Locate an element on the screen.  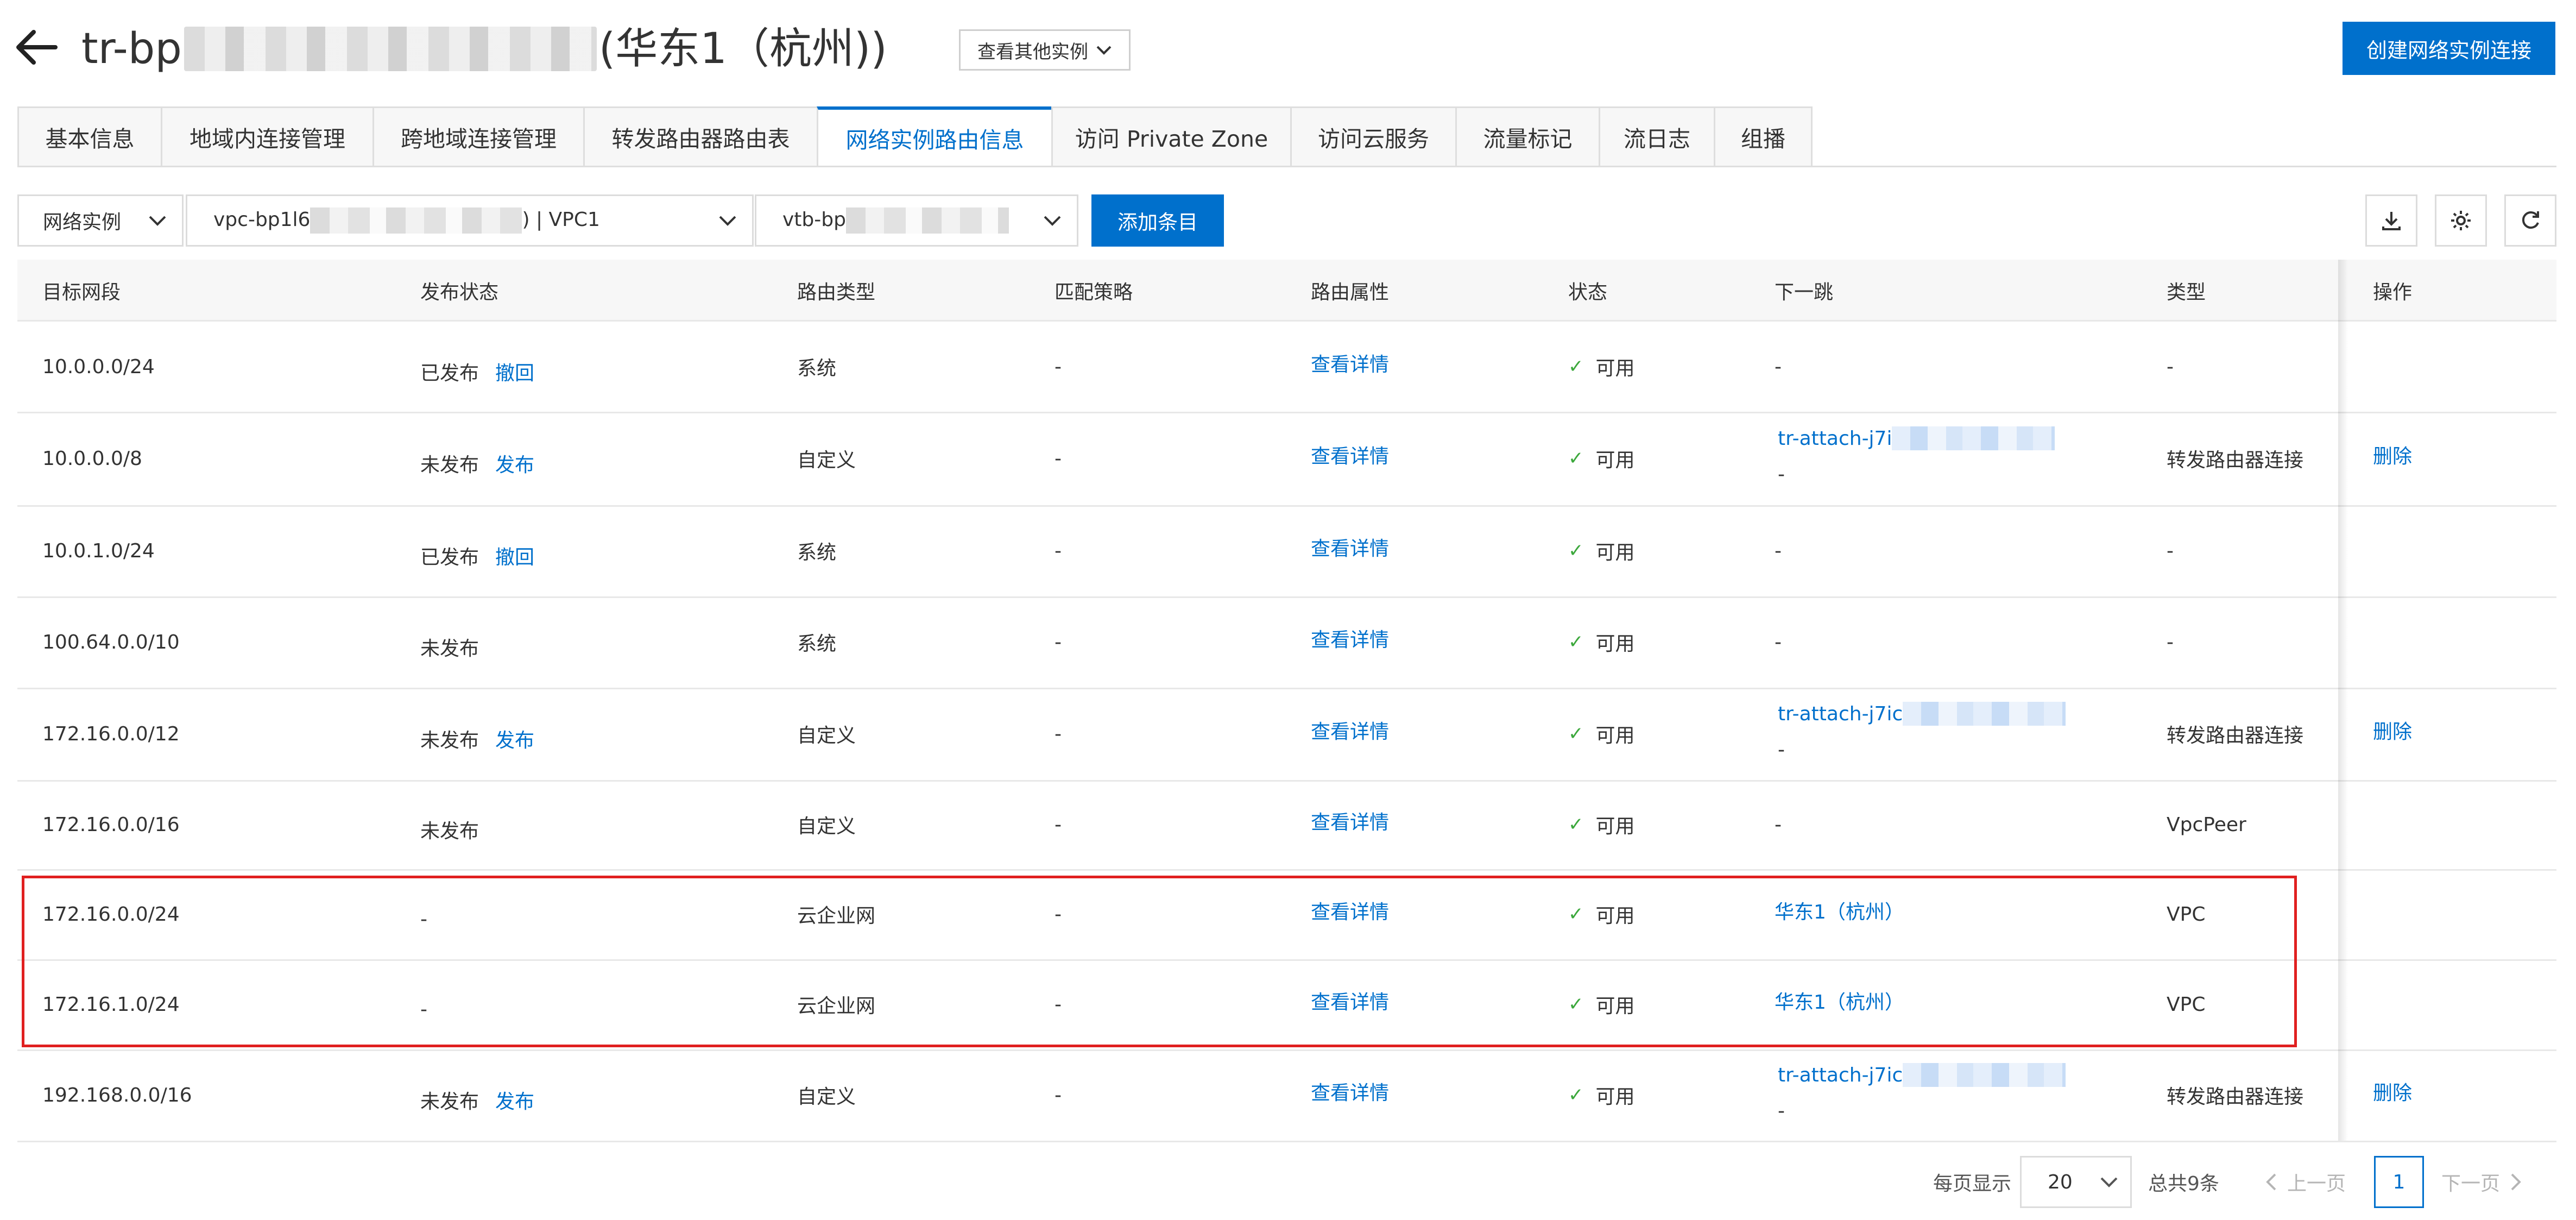
prev-page-button: 上一页 is located at coordinates (2305, 1182).